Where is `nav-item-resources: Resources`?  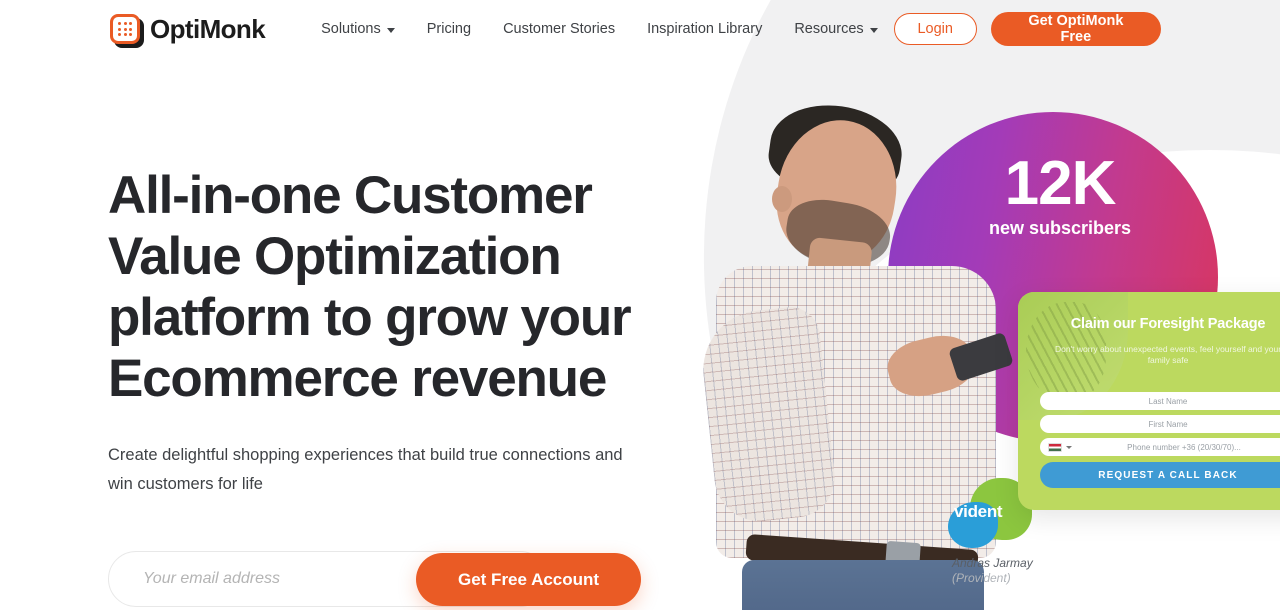
nav-item-resources: Resources is located at coordinates (835, 29).